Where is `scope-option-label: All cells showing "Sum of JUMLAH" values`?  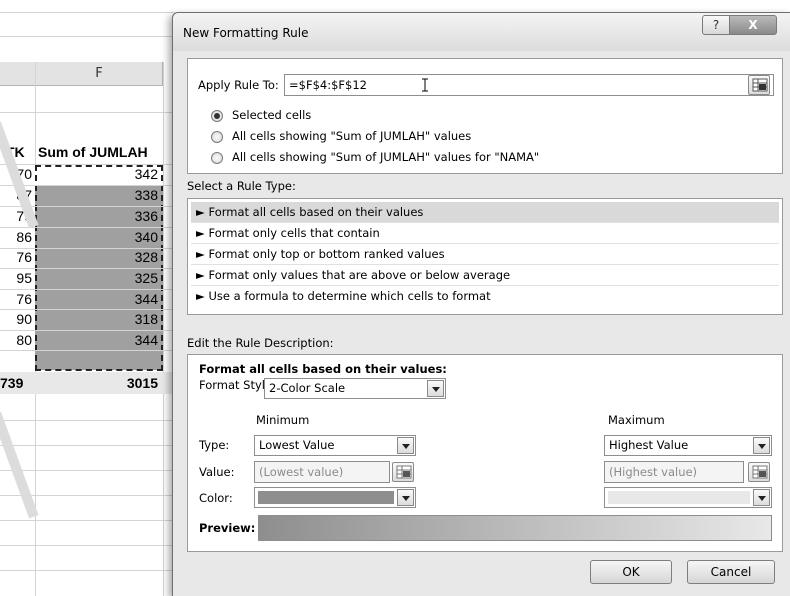 scope-option-label: All cells showing "Sum of JUMLAH" values is located at coordinates (352, 136).